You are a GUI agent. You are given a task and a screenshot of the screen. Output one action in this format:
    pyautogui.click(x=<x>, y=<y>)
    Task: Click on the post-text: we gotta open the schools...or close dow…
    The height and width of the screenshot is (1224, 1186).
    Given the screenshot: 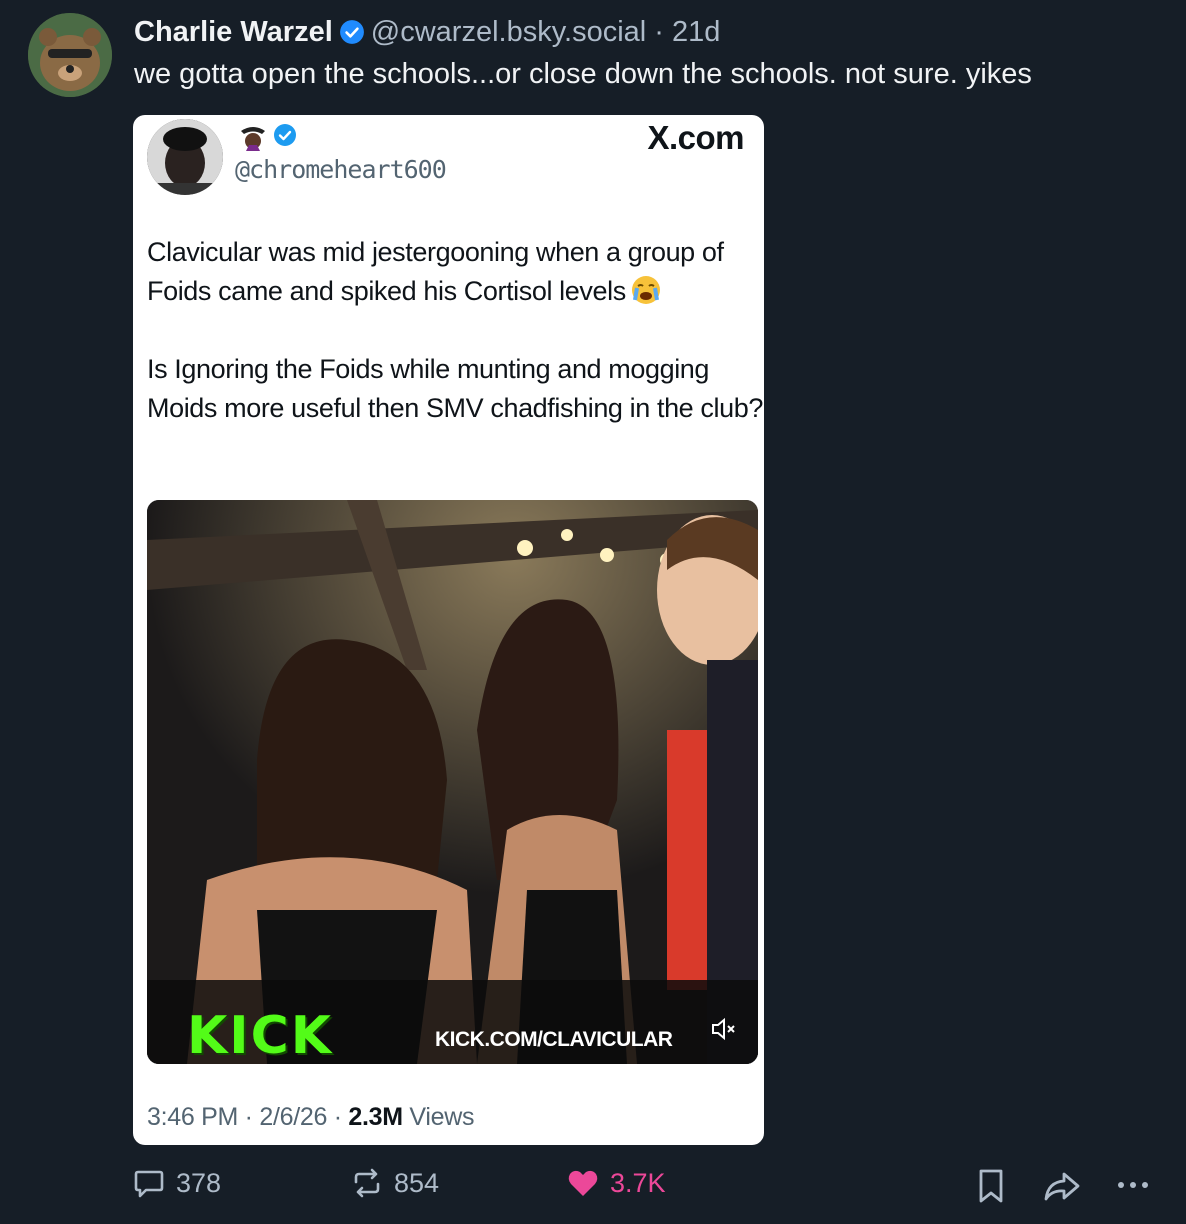 What is the action you would take?
    pyautogui.click(x=583, y=74)
    